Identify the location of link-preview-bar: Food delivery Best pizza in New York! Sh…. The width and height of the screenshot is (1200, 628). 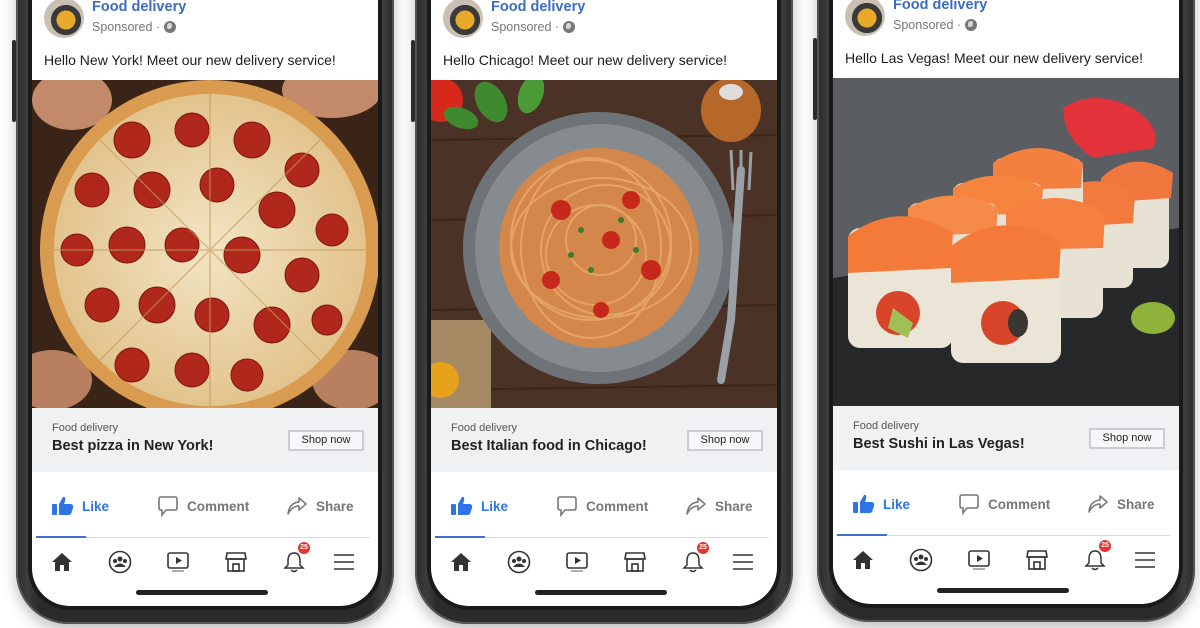
(205, 440).